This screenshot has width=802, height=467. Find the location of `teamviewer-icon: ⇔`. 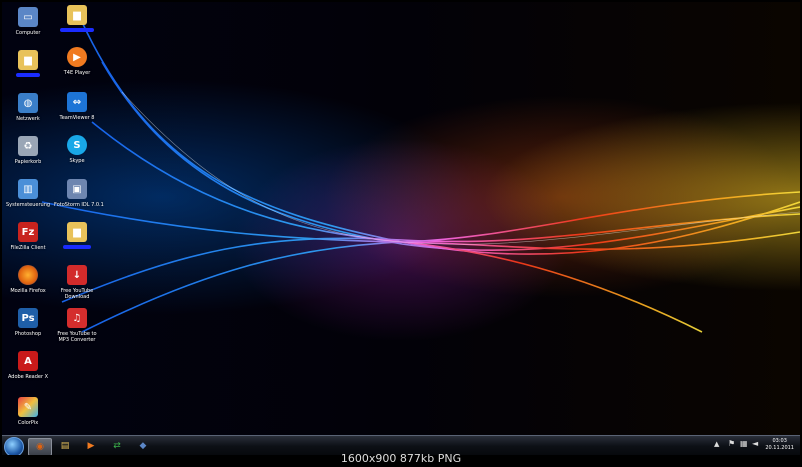

teamviewer-icon: ⇔ is located at coordinates (77, 102).